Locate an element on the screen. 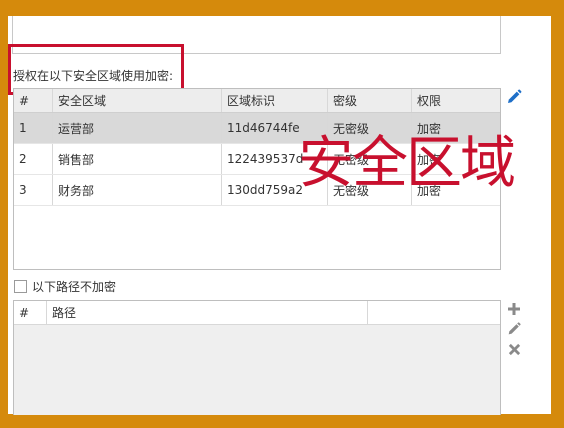  exclude-paths-label: 以下路径不加密 is located at coordinates (74, 287).